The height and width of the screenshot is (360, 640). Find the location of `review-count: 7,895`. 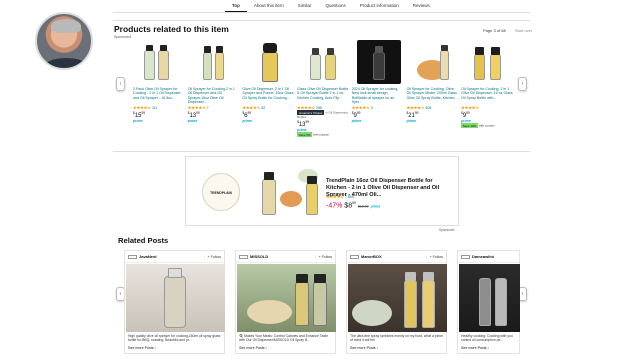

review-count: 7,895 is located at coordinates (349, 197).